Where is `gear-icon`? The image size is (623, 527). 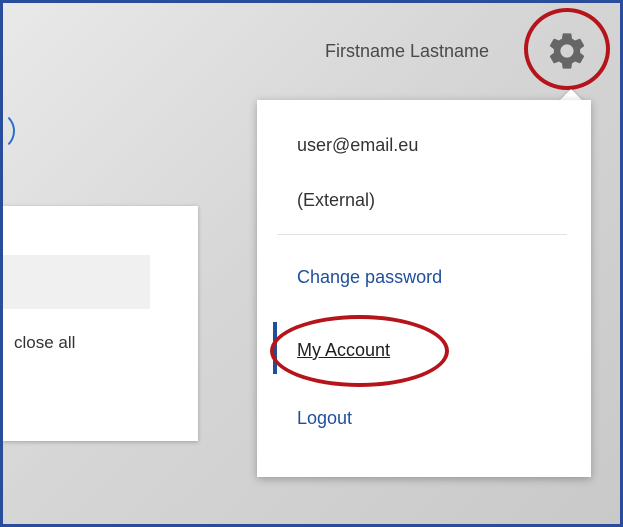
gear-icon is located at coordinates (567, 51).